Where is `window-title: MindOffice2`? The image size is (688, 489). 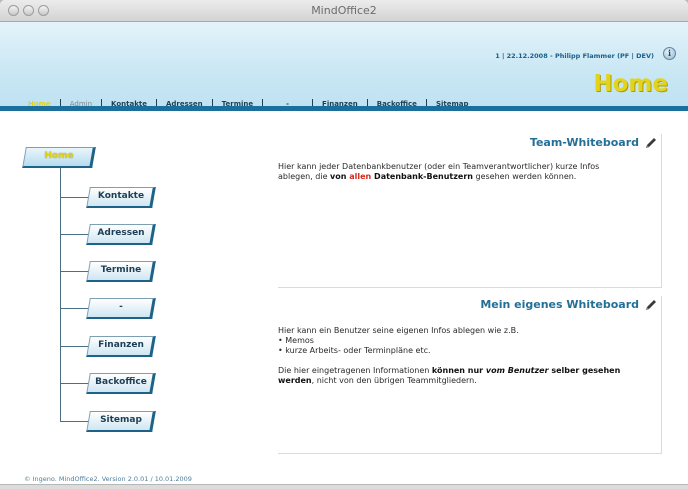 window-title: MindOffice2 is located at coordinates (344, 10).